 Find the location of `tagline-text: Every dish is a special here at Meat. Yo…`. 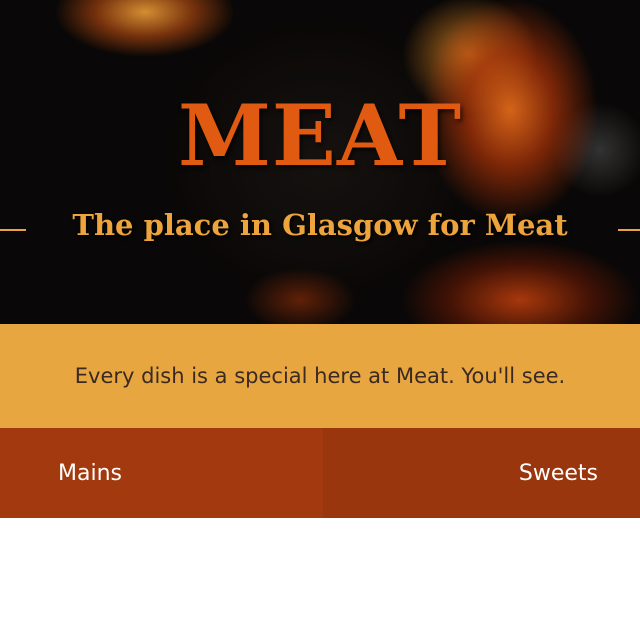

tagline-text: Every dish is a special here at Meat. Yo… is located at coordinates (320, 376).